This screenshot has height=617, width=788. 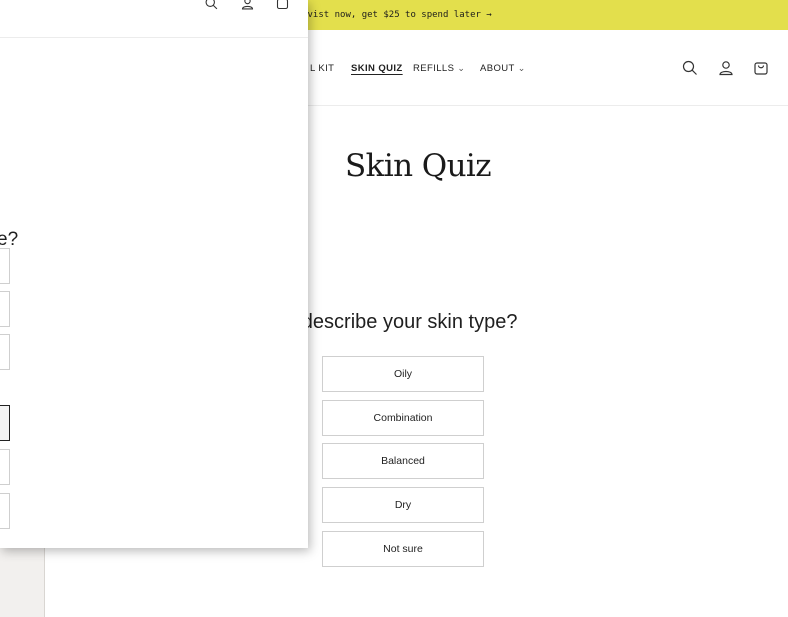 I want to click on overlay-header: about, so click(x=154, y=19).